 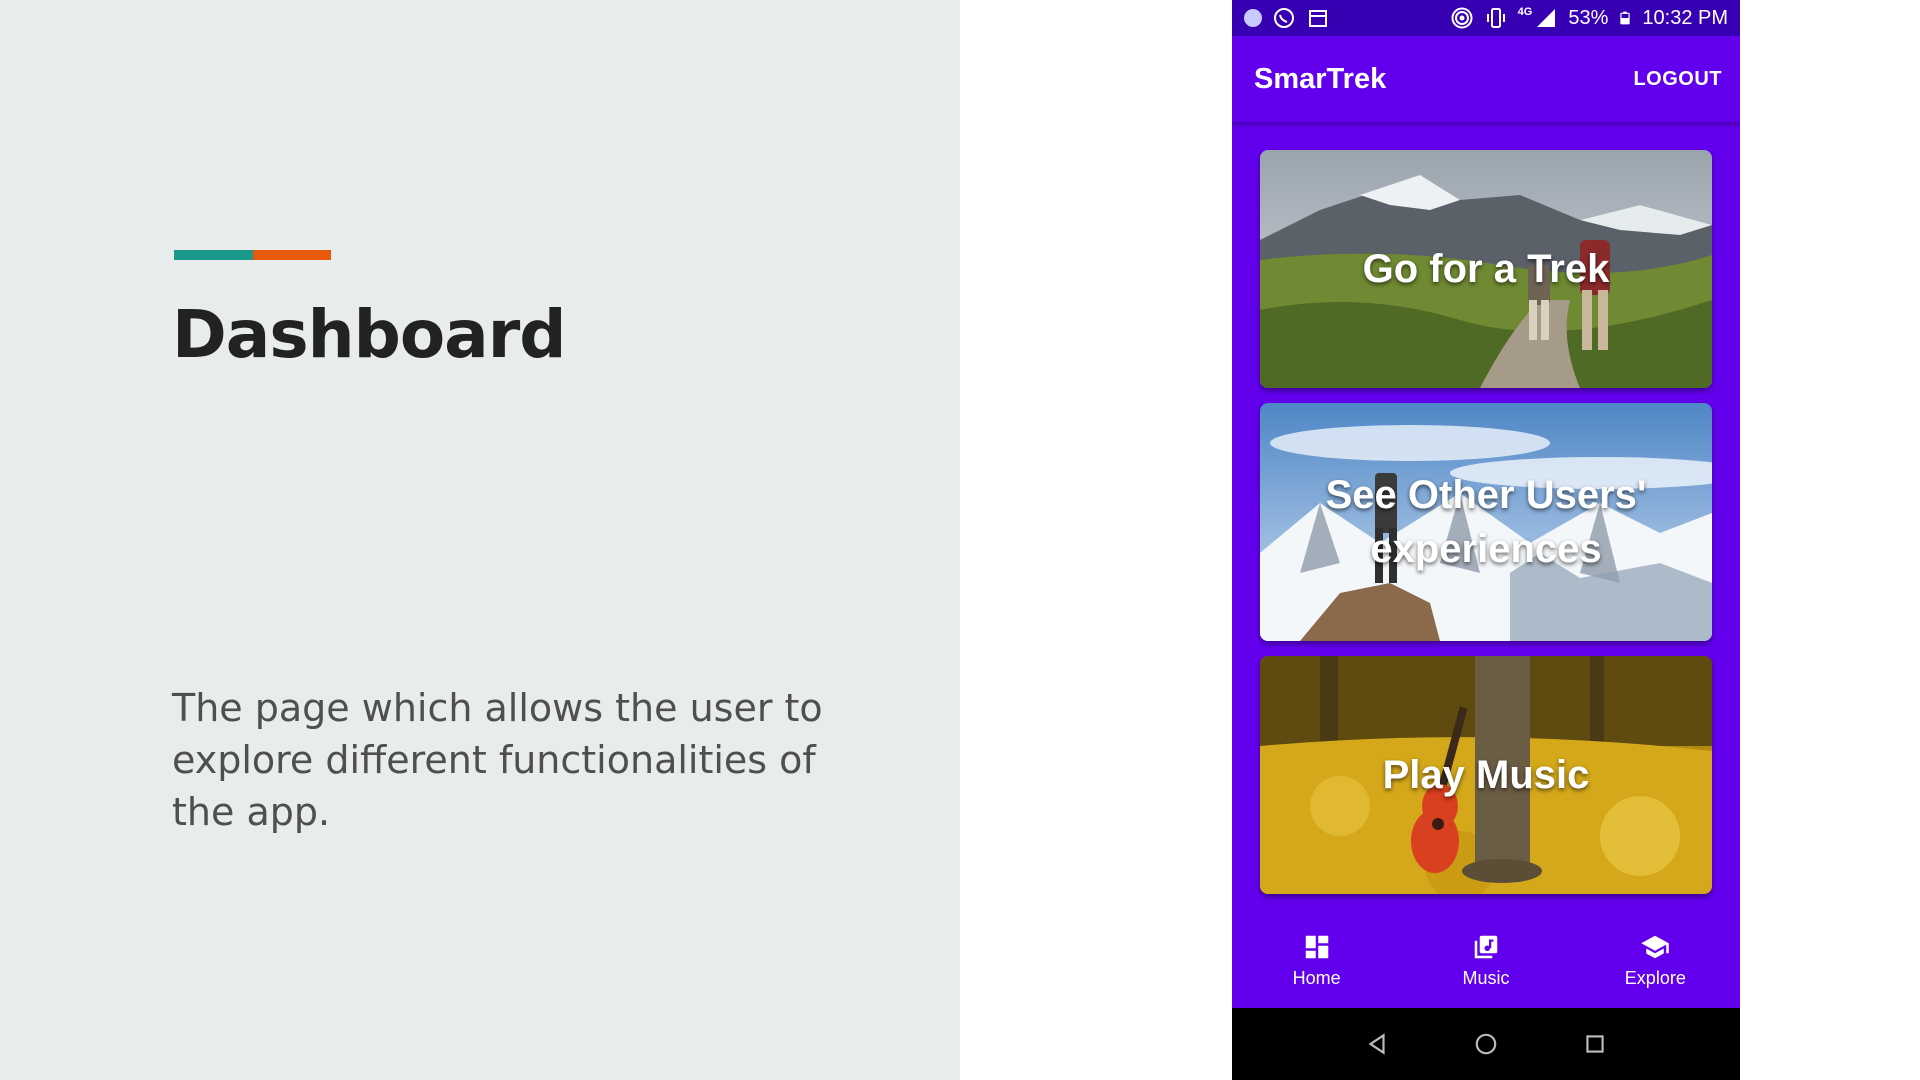 I want to click on accent-bar, so click(x=252, y=255).